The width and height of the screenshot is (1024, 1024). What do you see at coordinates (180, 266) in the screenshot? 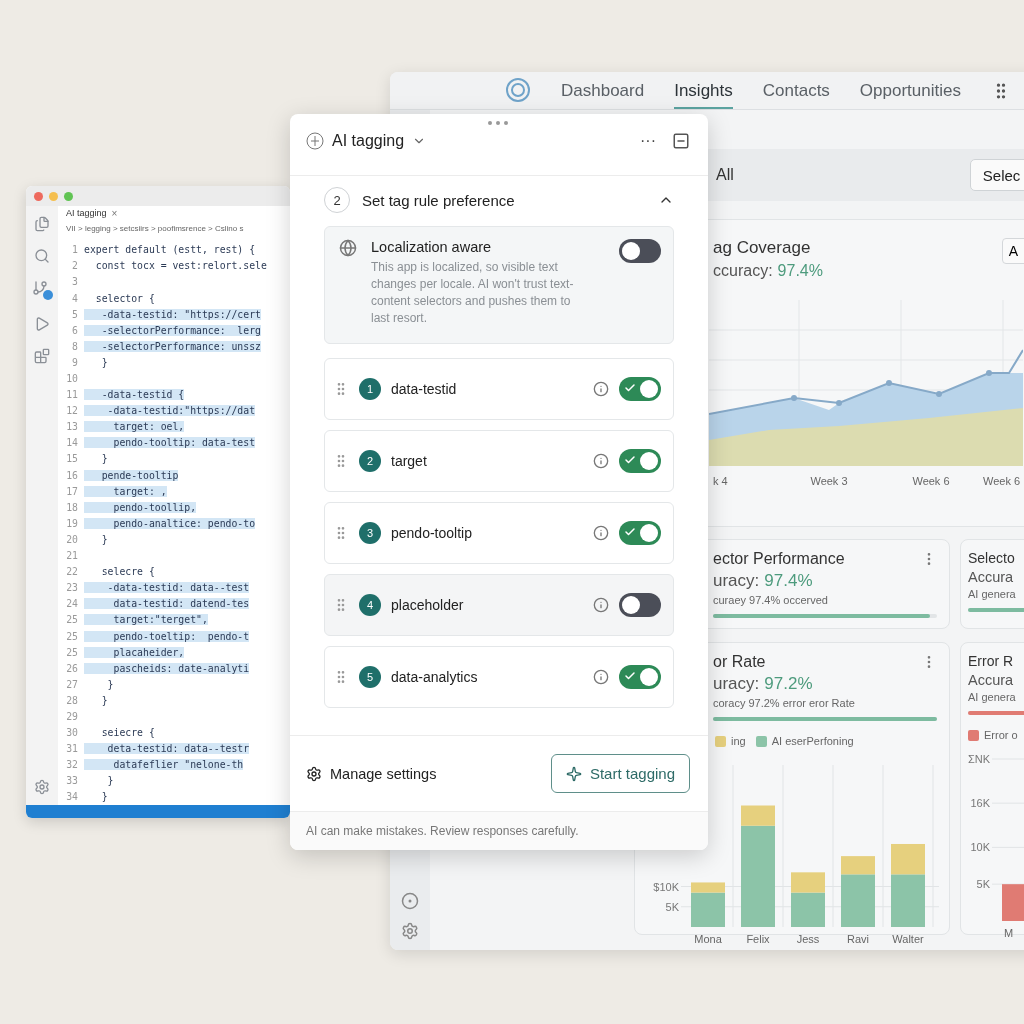
I see `code-line: const tocx = vest:relort.sele` at bounding box center [180, 266].